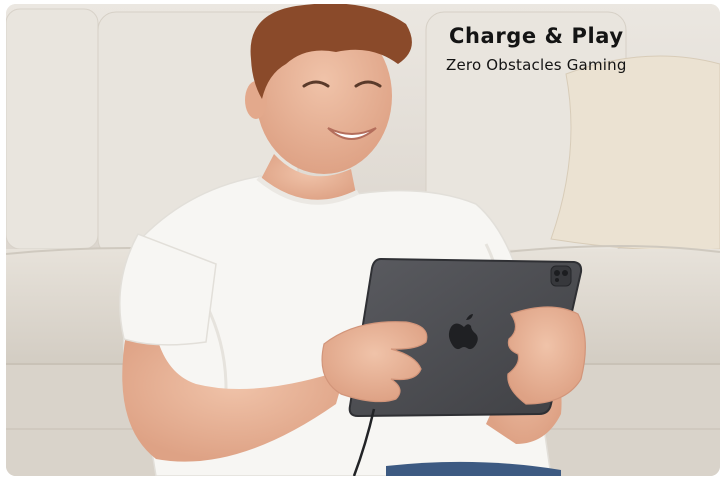 This screenshot has width=725, height=481. I want to click on promo-subline: Zero Obstacles Gaming, so click(536, 65).